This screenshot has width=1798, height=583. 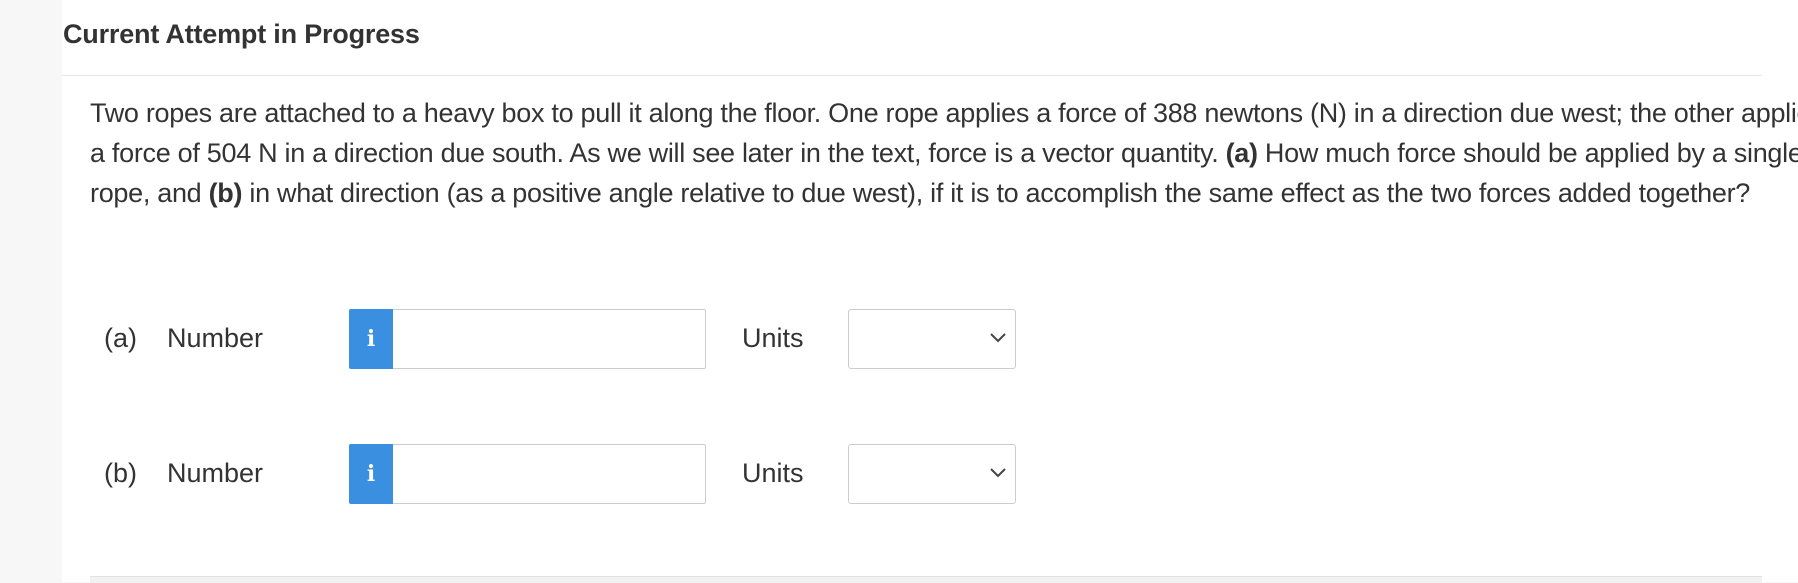 What do you see at coordinates (912, 38) in the screenshot?
I see `attempt-header: Current Attempt in Progress` at bounding box center [912, 38].